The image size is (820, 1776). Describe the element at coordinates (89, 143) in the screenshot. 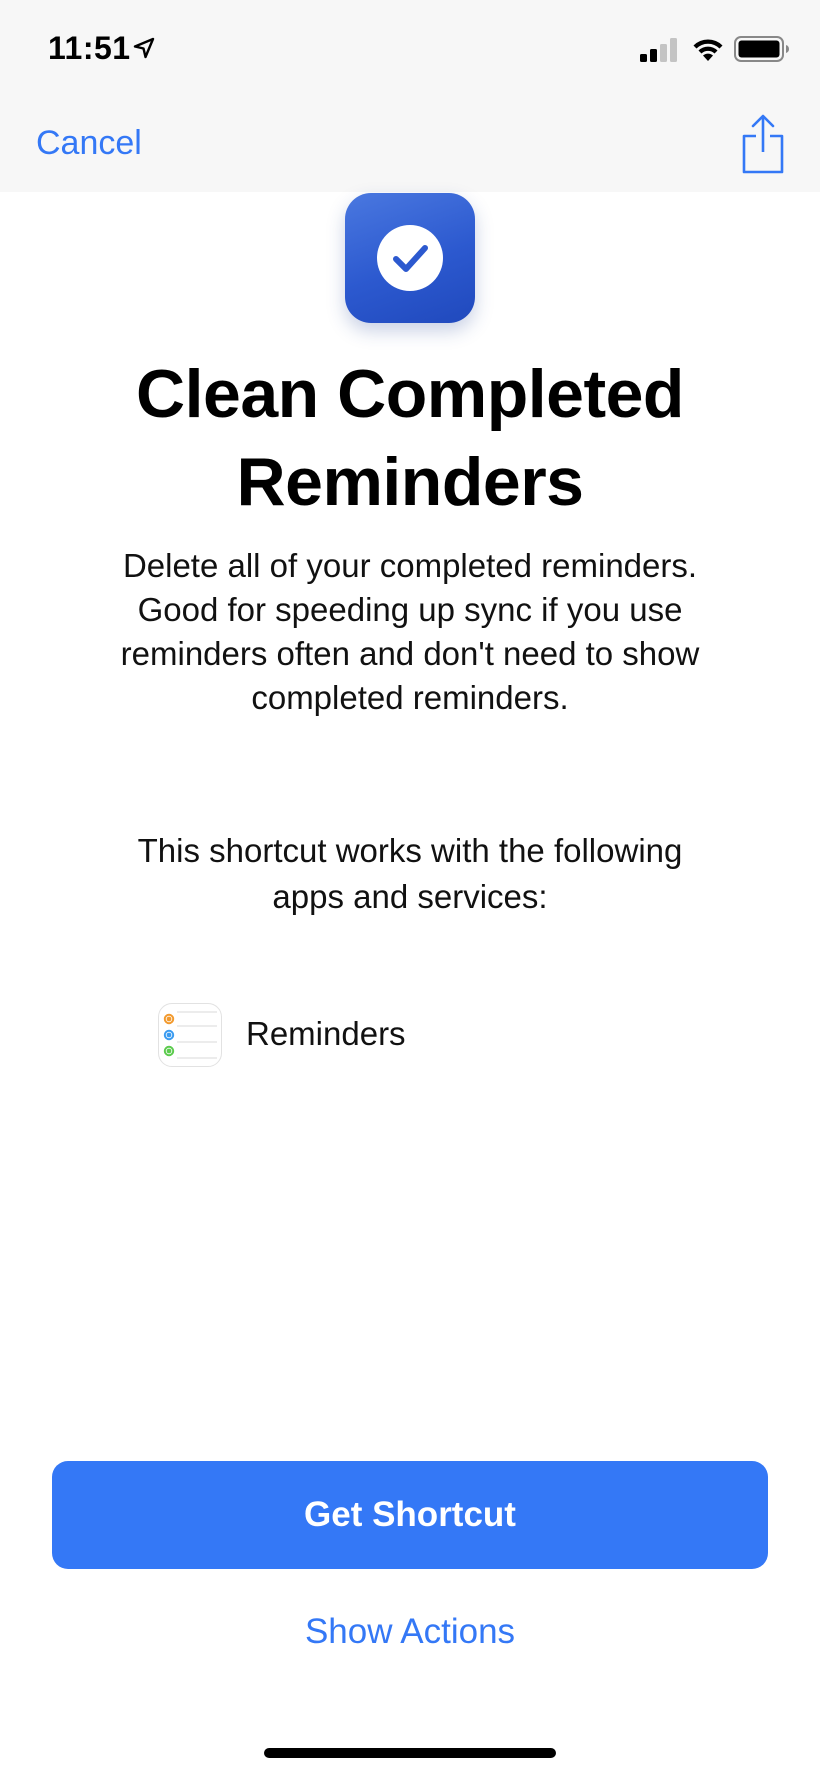

I see `cancel-button: Cancel` at that location.